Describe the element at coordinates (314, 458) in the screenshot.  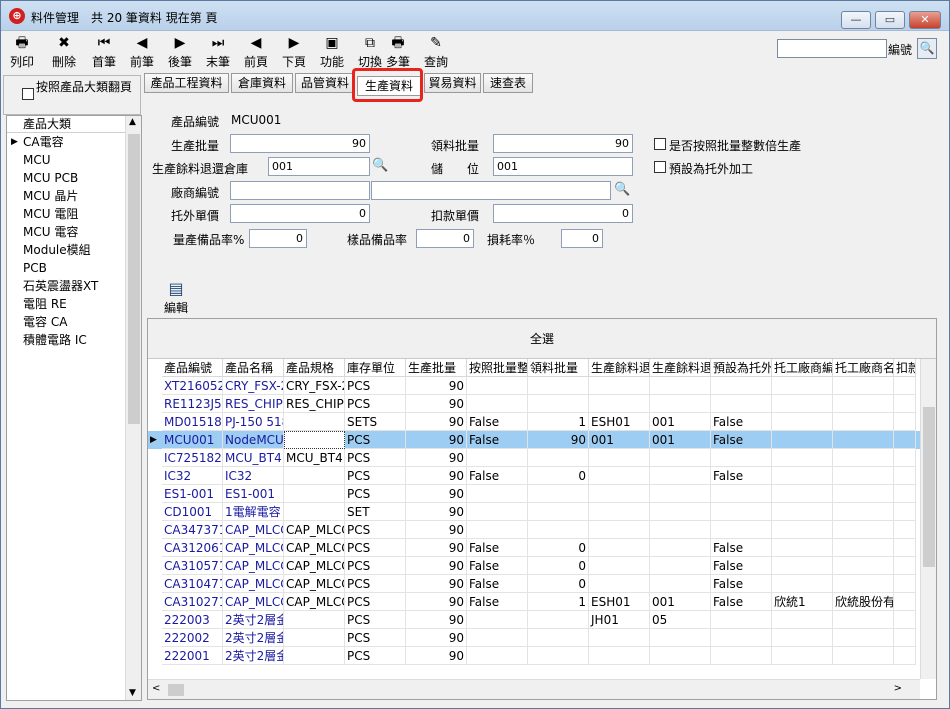
I see `table-cell: MCU_BT4.0` at that location.